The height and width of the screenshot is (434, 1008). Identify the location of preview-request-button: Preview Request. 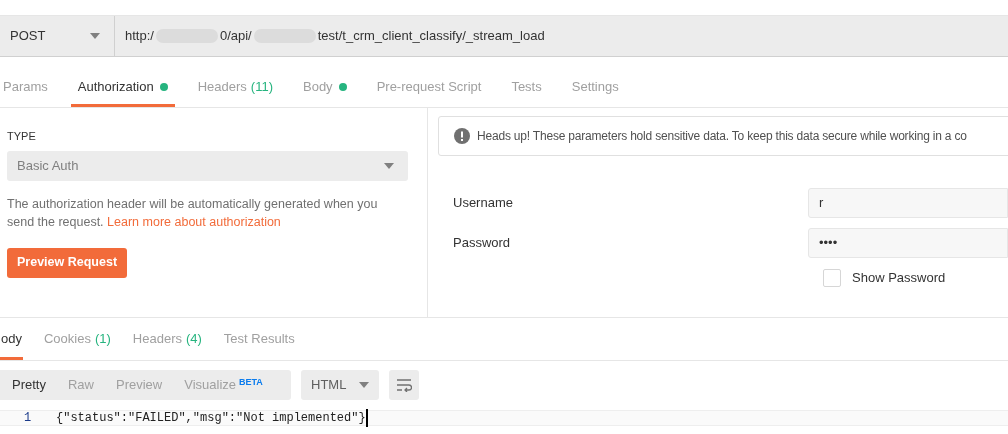
(67, 262).